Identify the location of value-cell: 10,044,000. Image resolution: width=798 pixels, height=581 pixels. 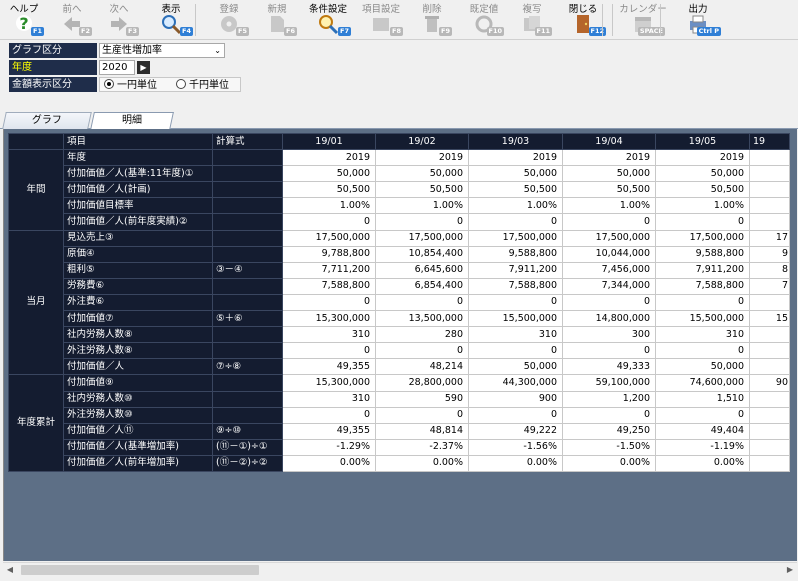
(609, 254).